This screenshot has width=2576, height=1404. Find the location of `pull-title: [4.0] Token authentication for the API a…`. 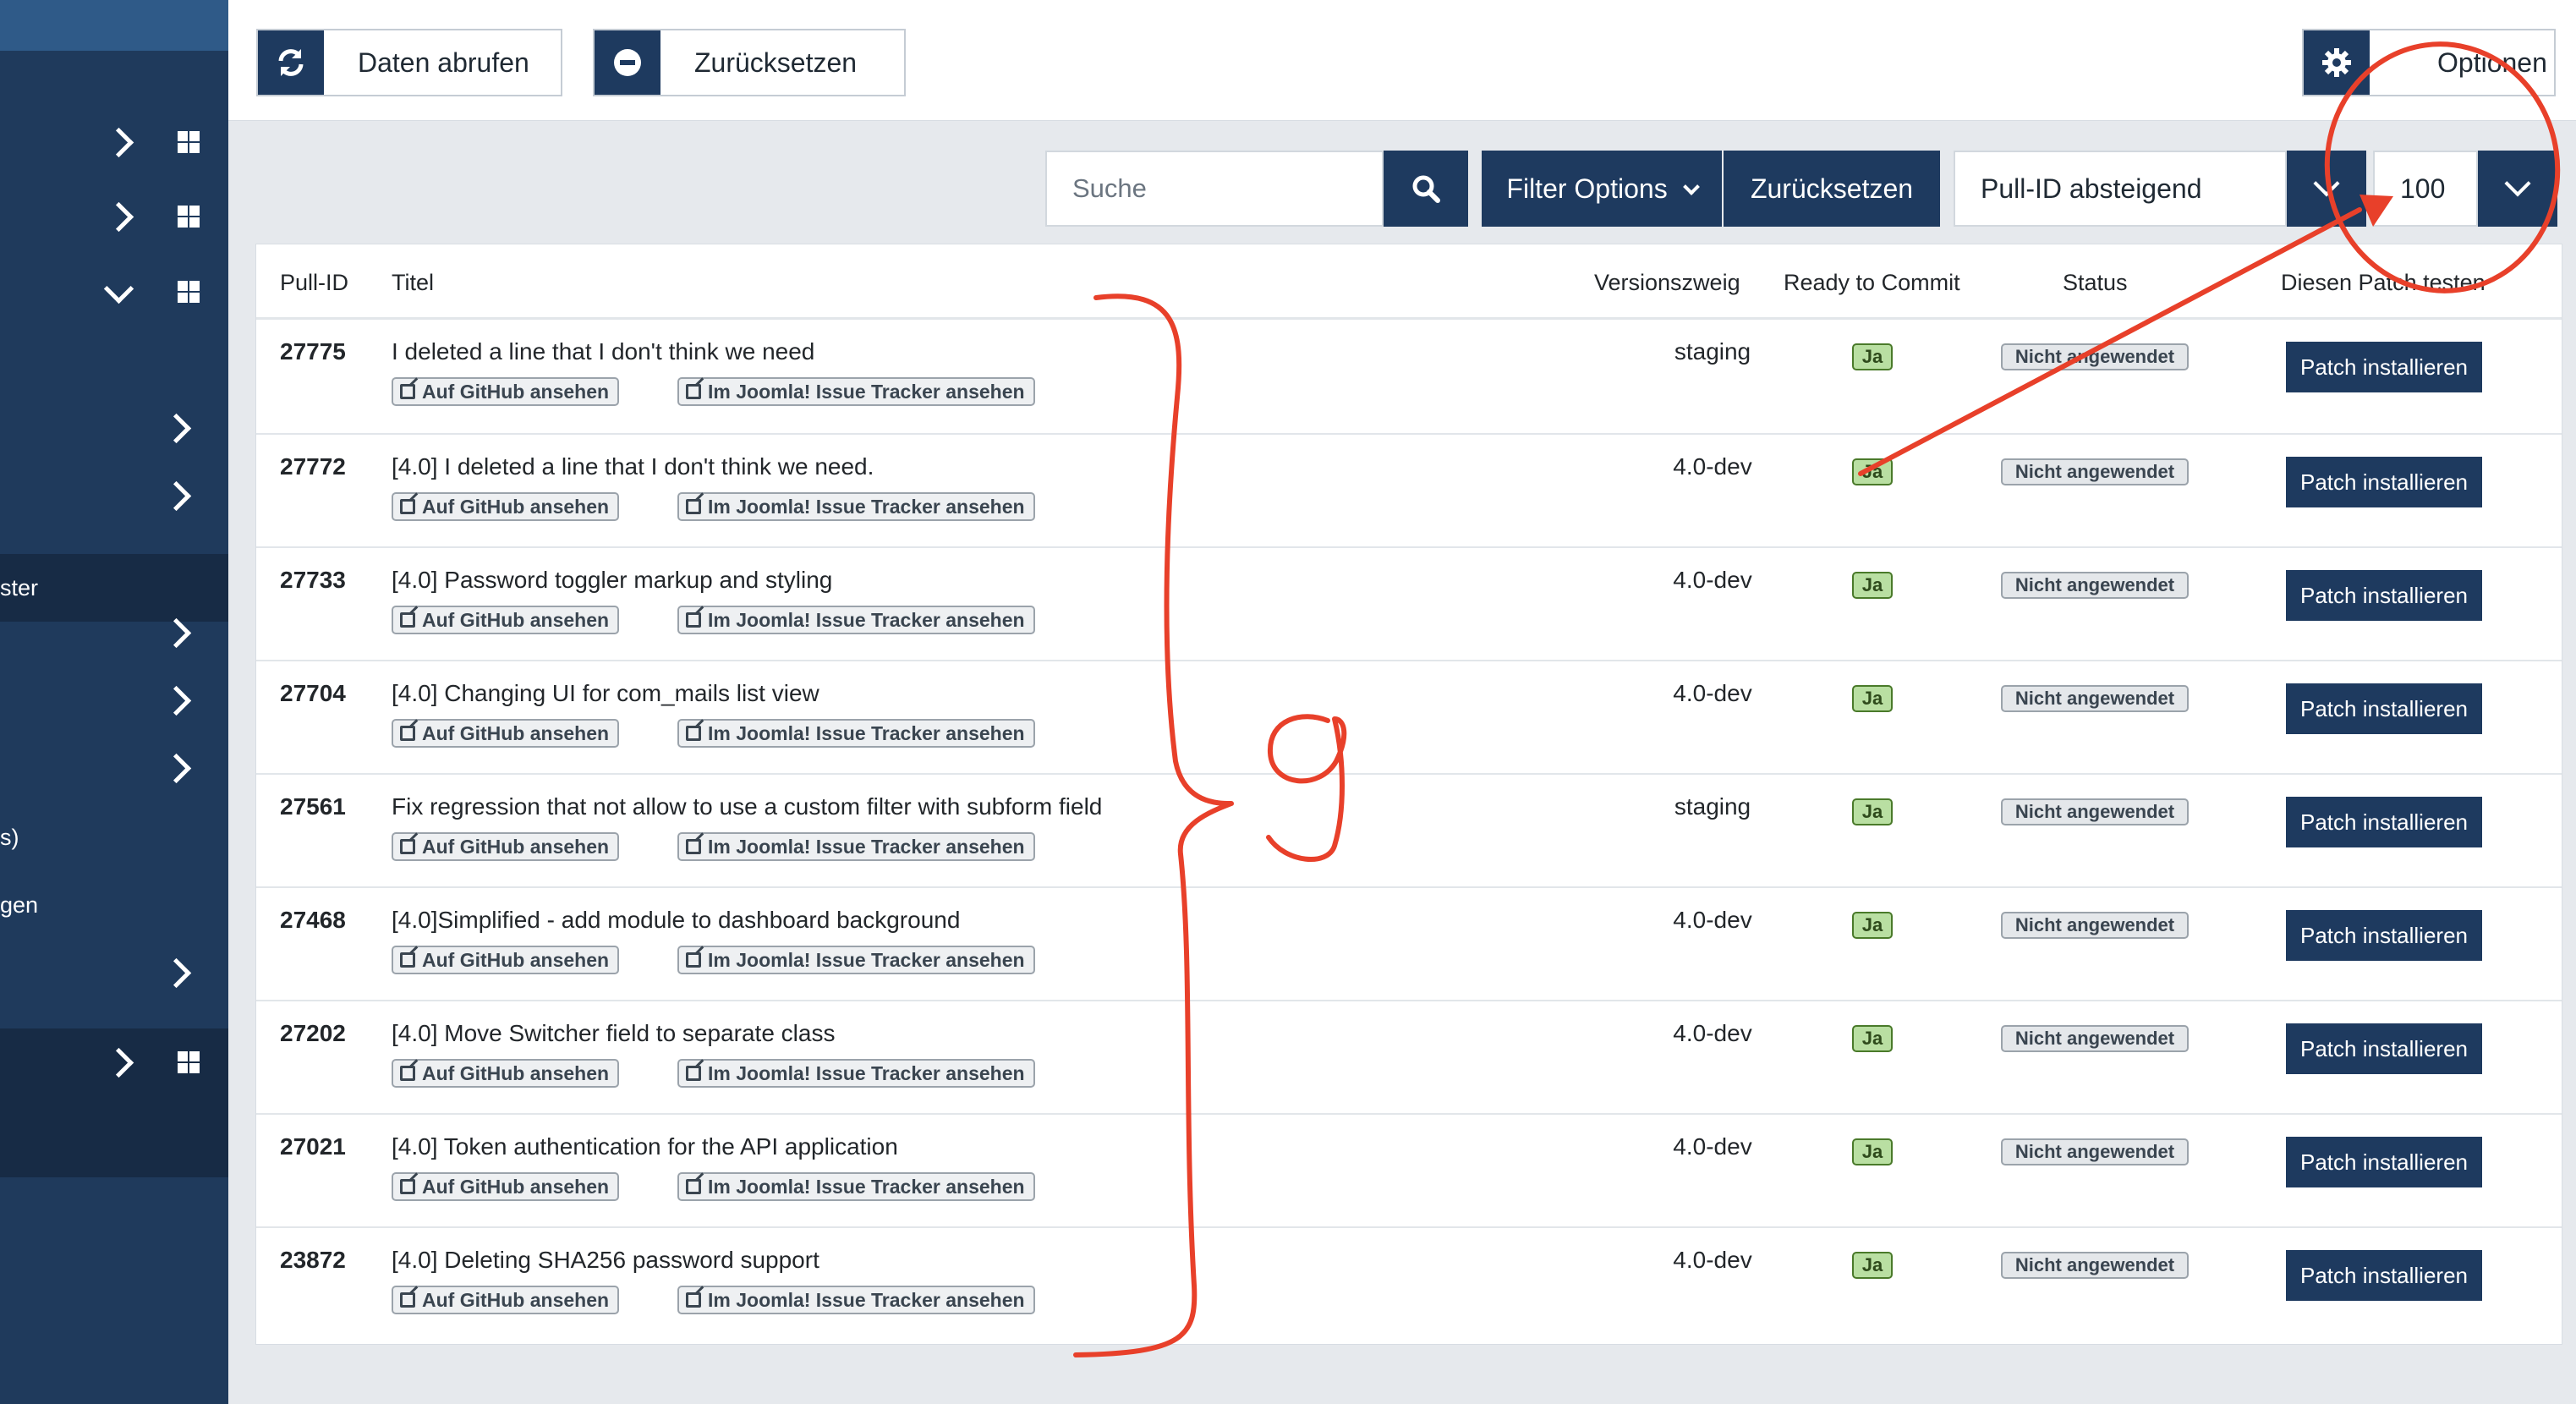

pull-title: [4.0] Token authentication for the API a… is located at coordinates (645, 1147).